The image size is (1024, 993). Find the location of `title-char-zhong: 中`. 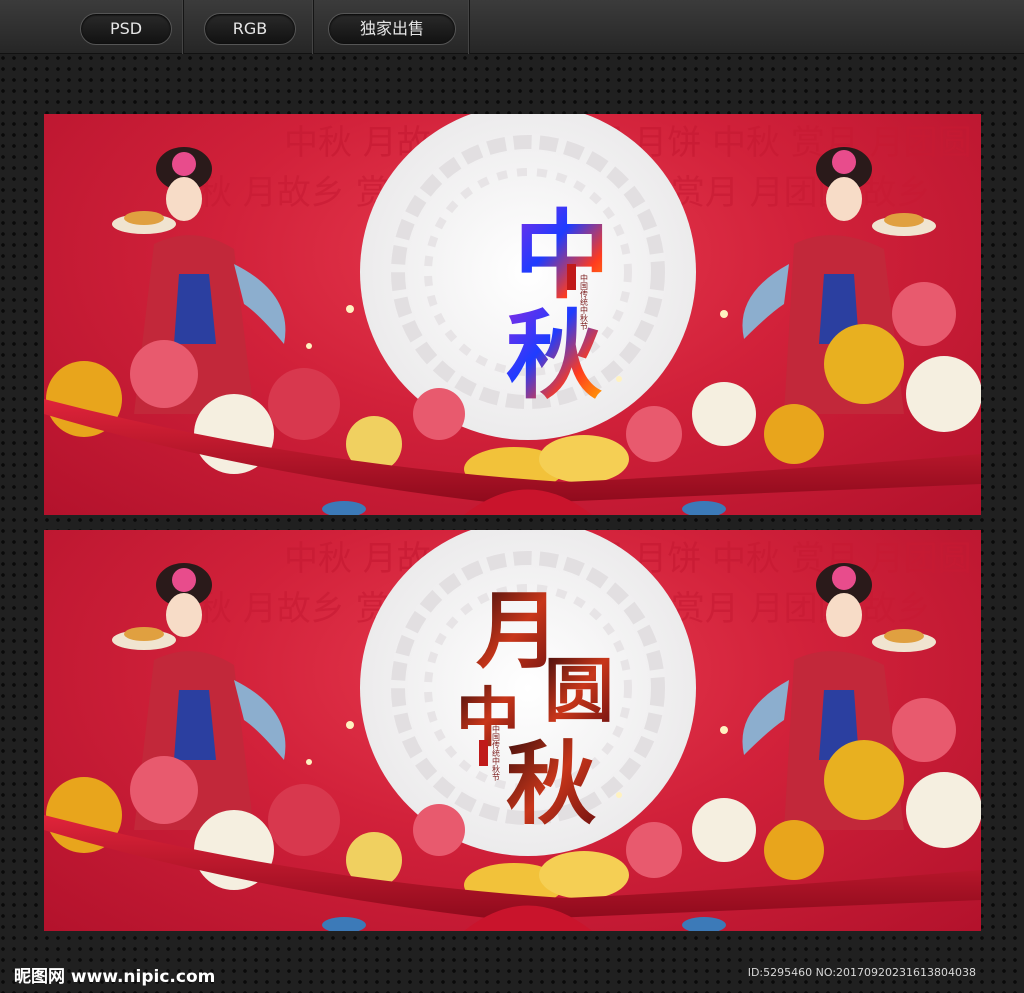

title-char-zhong: 中 is located at coordinates (562, 255).